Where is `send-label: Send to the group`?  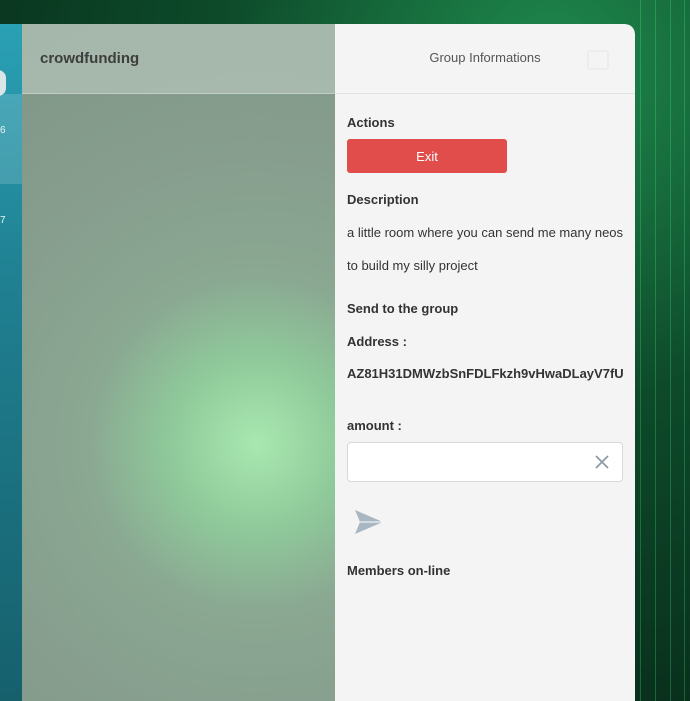
send-label: Send to the group is located at coordinates (403, 308).